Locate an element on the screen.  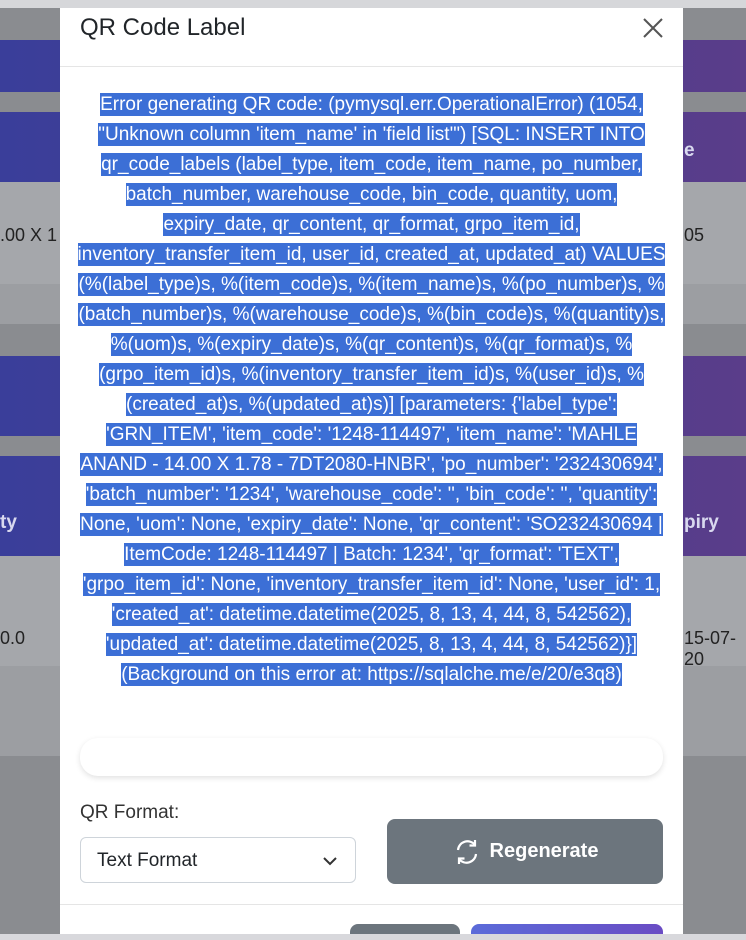
footer-secondary-button is located at coordinates (405, 929).